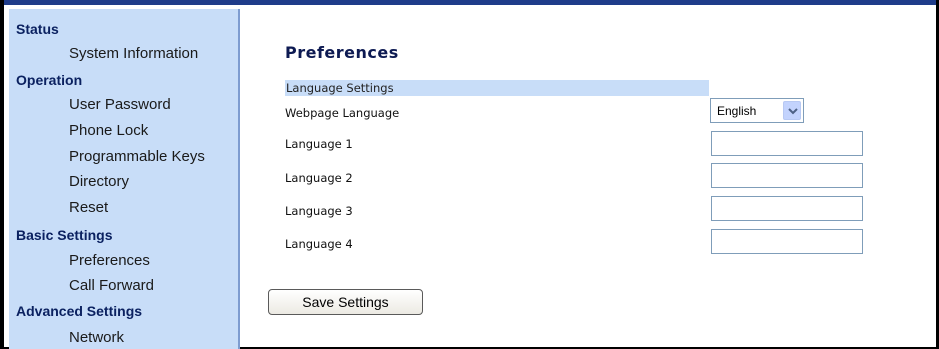 This screenshot has width=939, height=349. What do you see at coordinates (133, 53) in the screenshot?
I see `sidebar-item-system-information: System Information` at bounding box center [133, 53].